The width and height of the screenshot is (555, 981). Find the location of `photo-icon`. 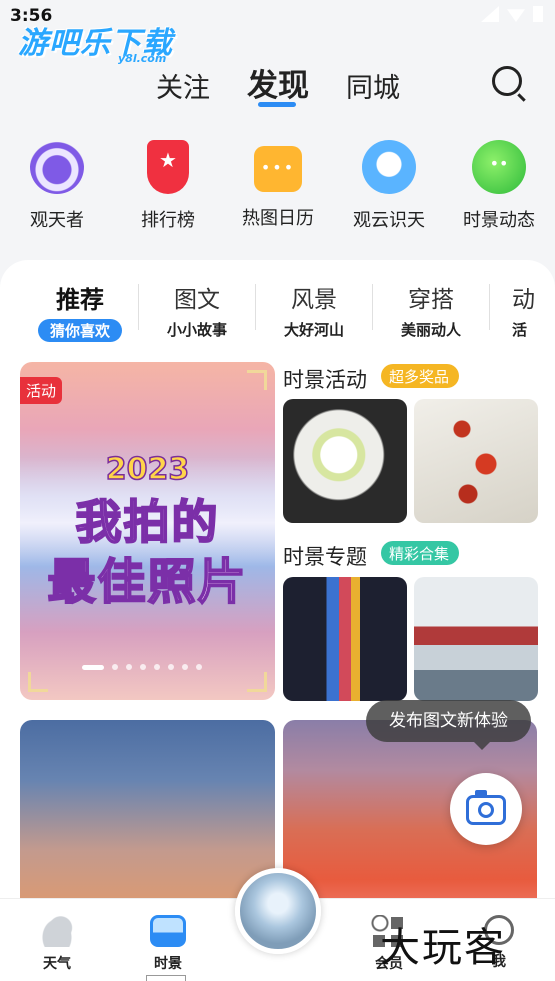

photo-icon is located at coordinates (168, 931).